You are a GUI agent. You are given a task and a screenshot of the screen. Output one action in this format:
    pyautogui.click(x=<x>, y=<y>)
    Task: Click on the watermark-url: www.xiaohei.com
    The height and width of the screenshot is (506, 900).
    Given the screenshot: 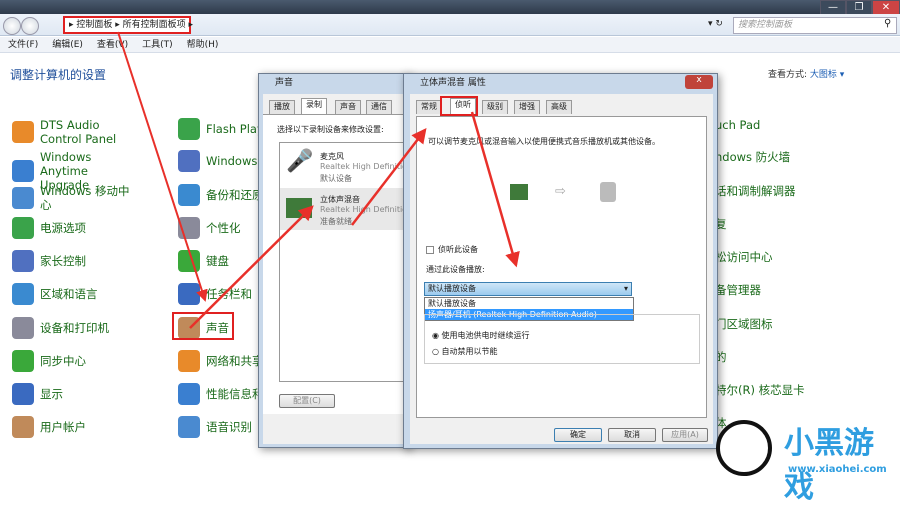 What is the action you would take?
    pyautogui.click(x=837, y=469)
    